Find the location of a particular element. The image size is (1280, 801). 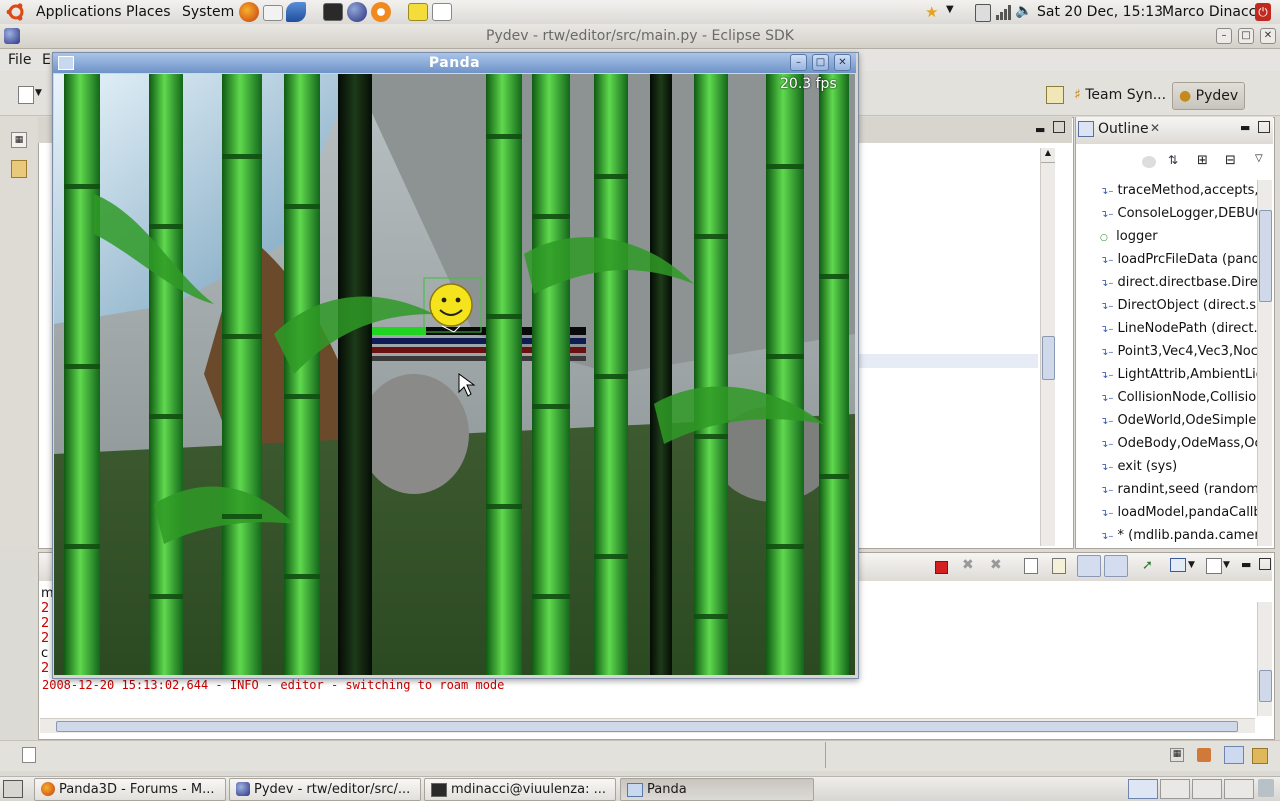

trash-icon is located at coordinates (1266, 788).